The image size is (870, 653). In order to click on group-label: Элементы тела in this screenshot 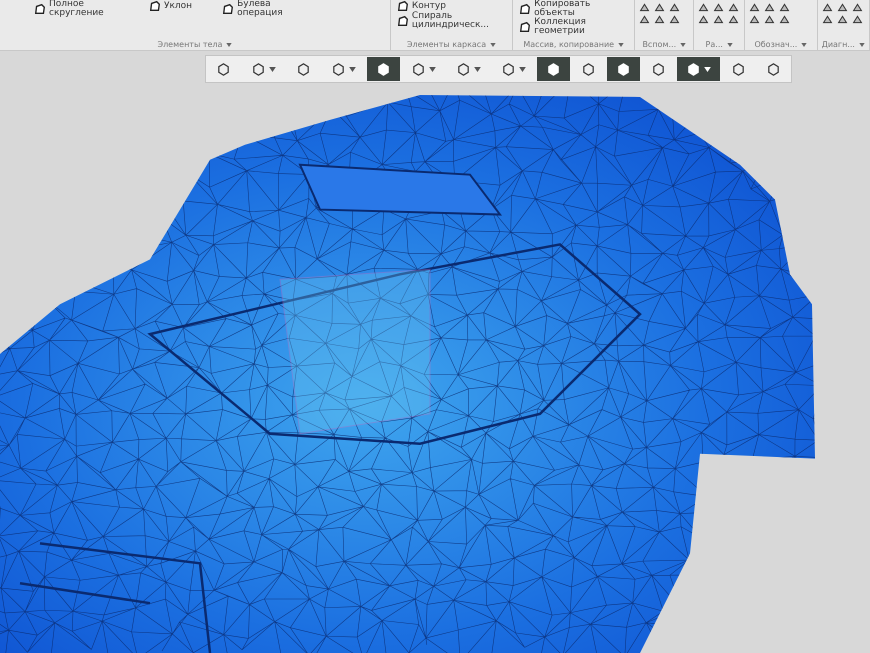, I will do `click(189, 44)`.